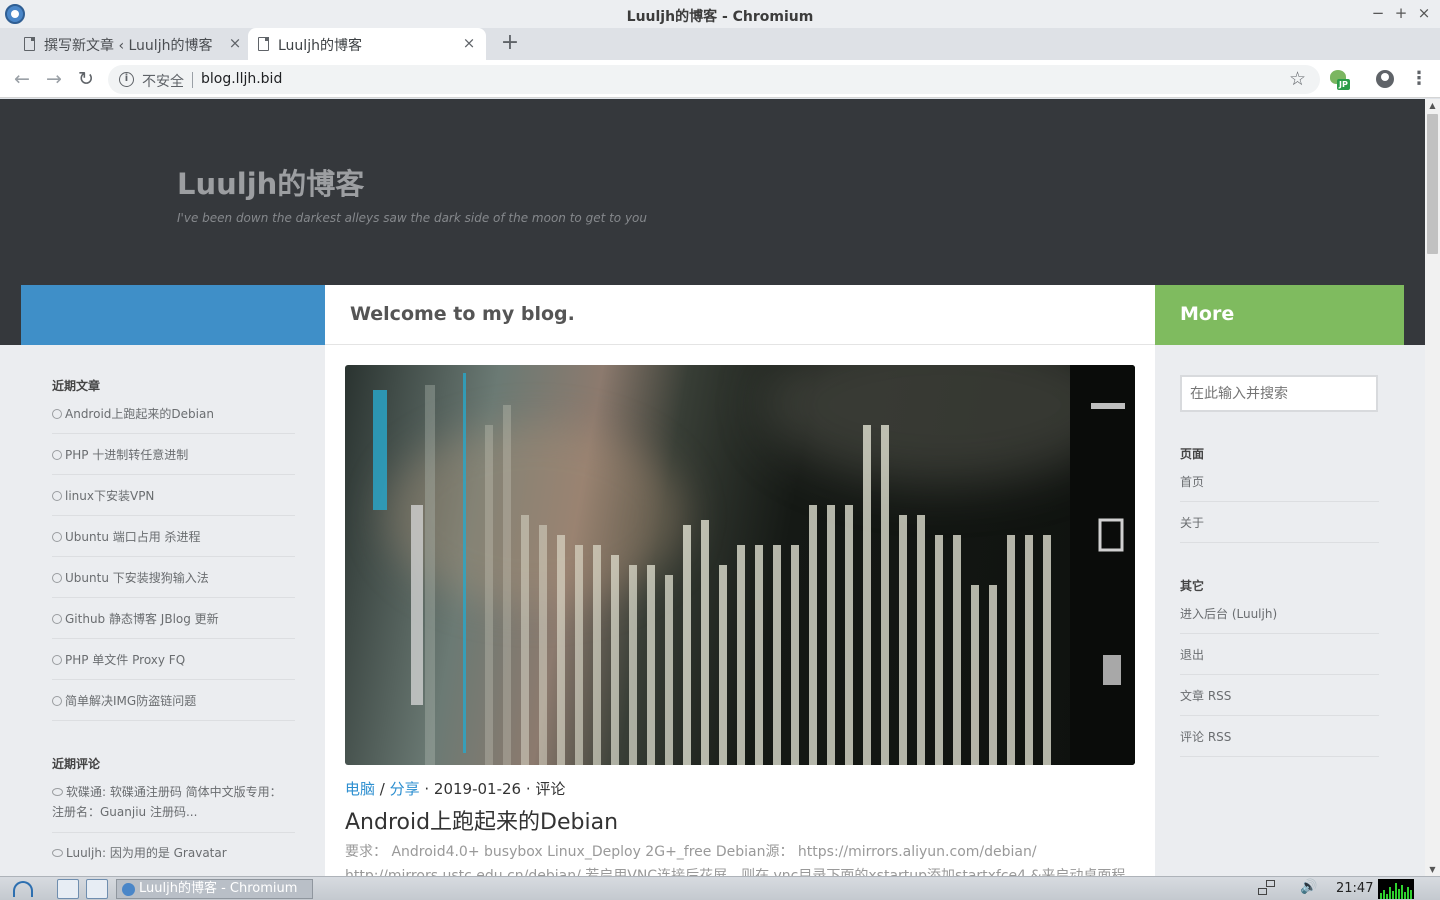 The image size is (1440, 900). Describe the element at coordinates (1207, 314) in the screenshot. I see `more-heading: More` at that location.